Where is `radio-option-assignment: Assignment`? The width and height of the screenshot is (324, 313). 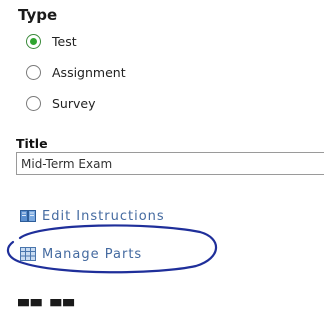
radio-option-assignment: Assignment is located at coordinates (76, 72).